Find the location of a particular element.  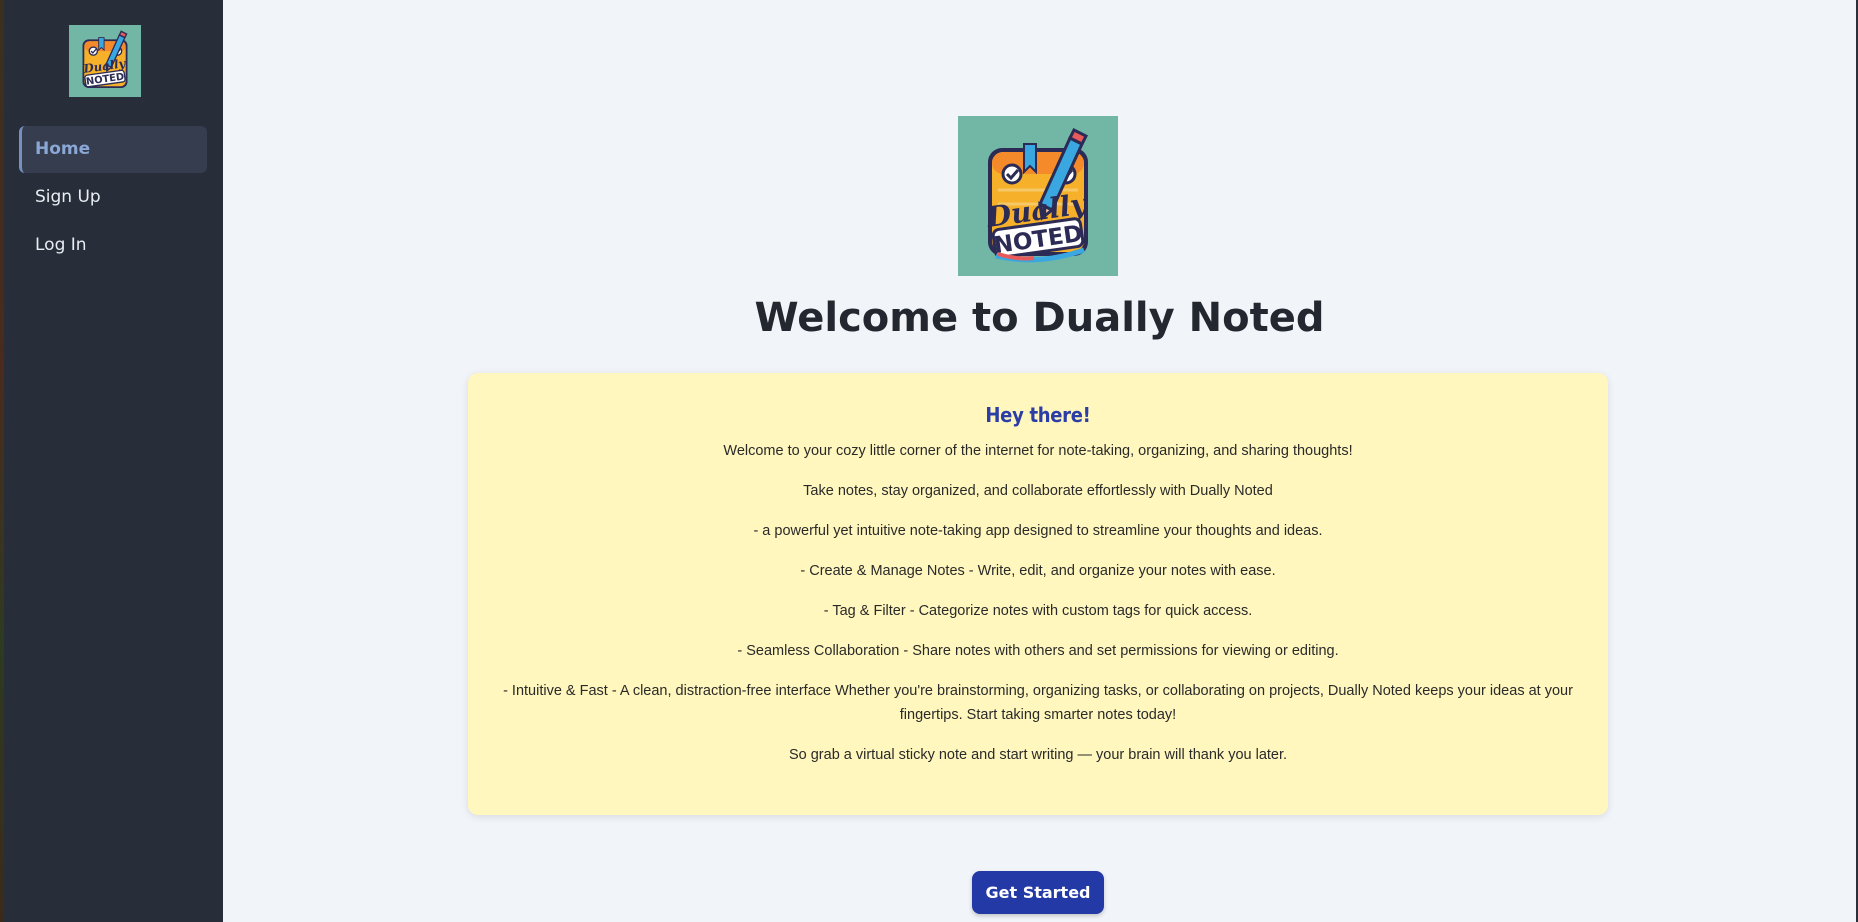

sidebar-item-home: Home is located at coordinates (113, 149).